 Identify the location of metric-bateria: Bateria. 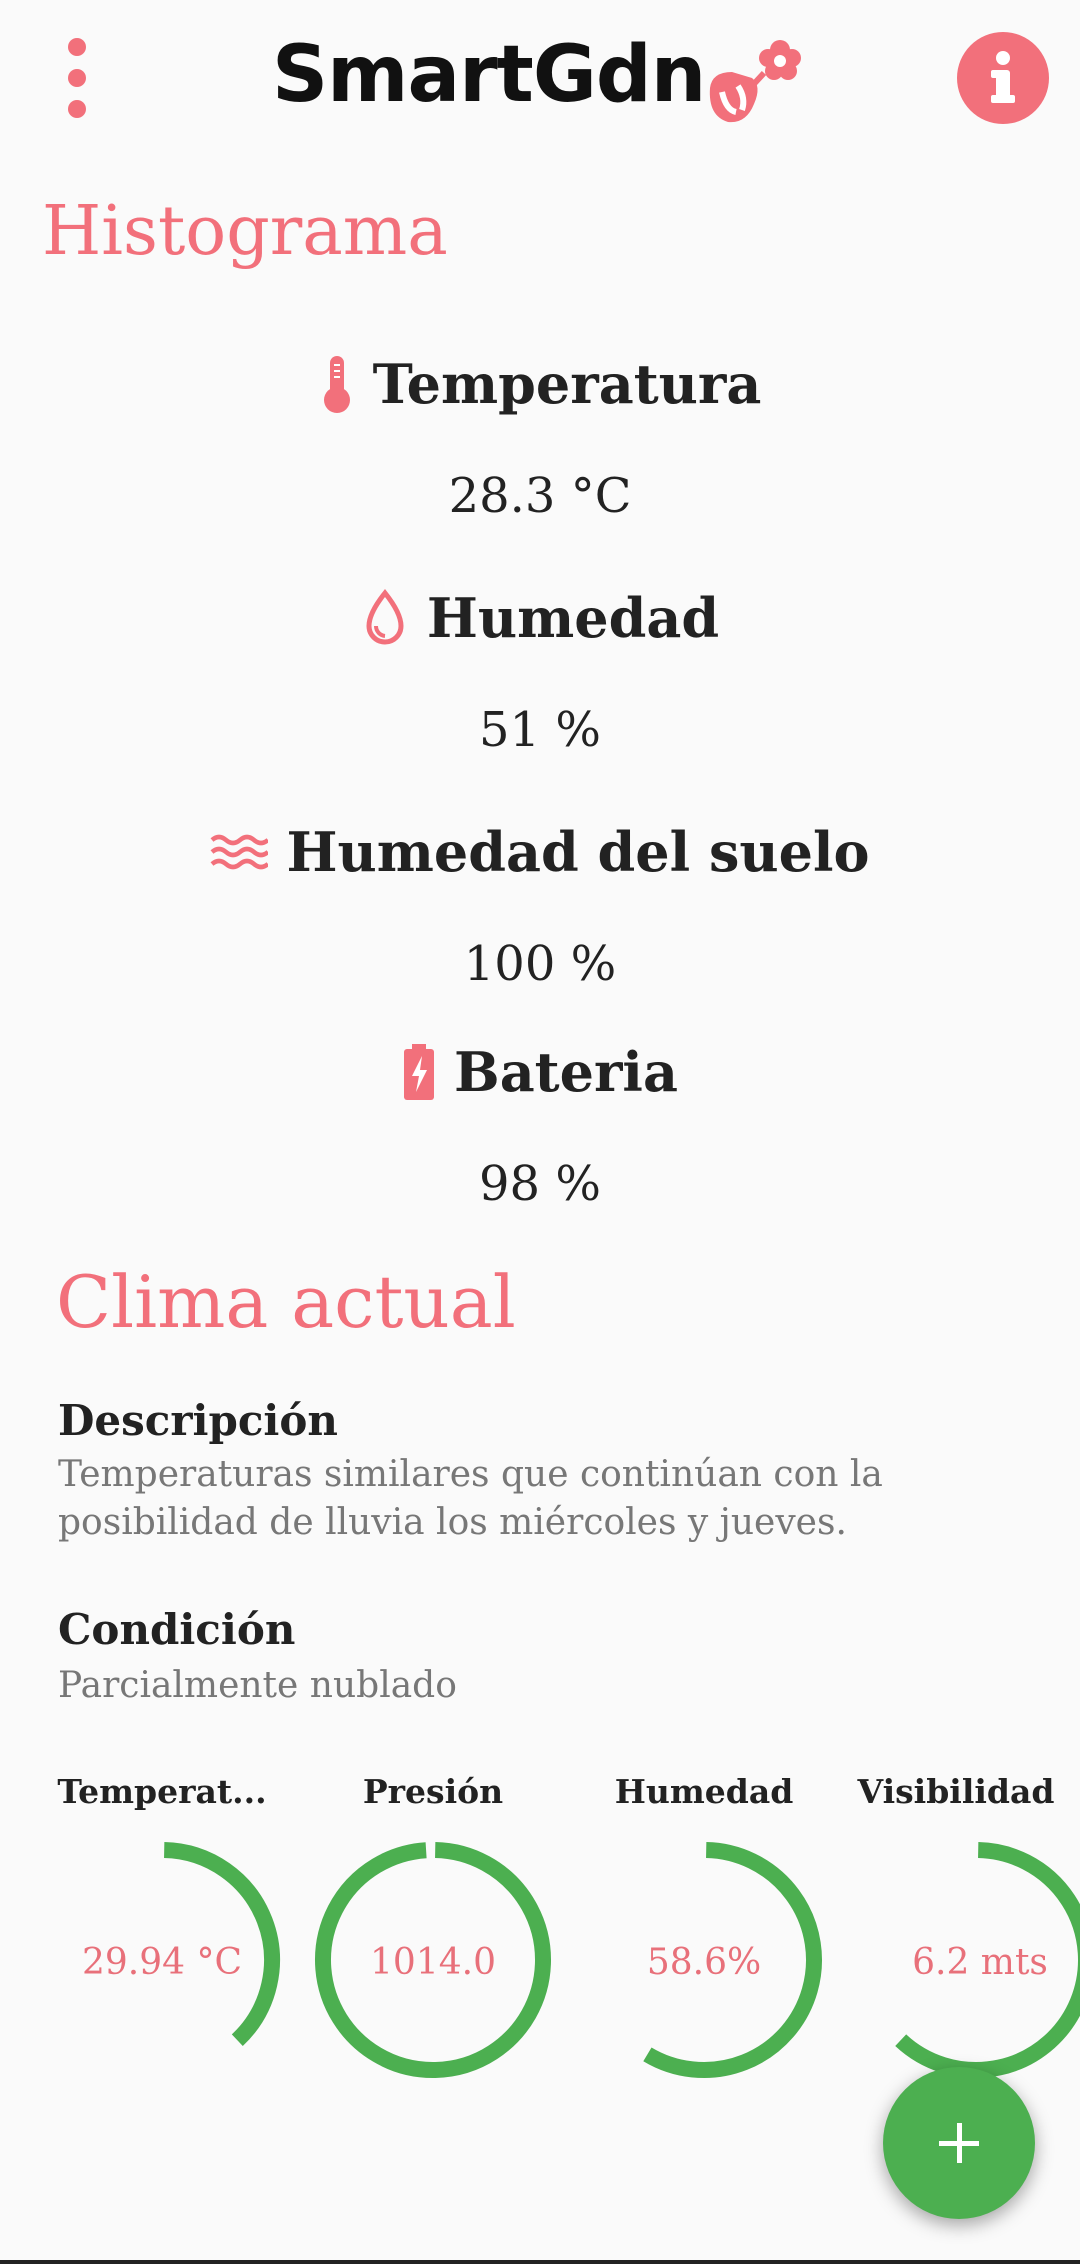
(540, 1072).